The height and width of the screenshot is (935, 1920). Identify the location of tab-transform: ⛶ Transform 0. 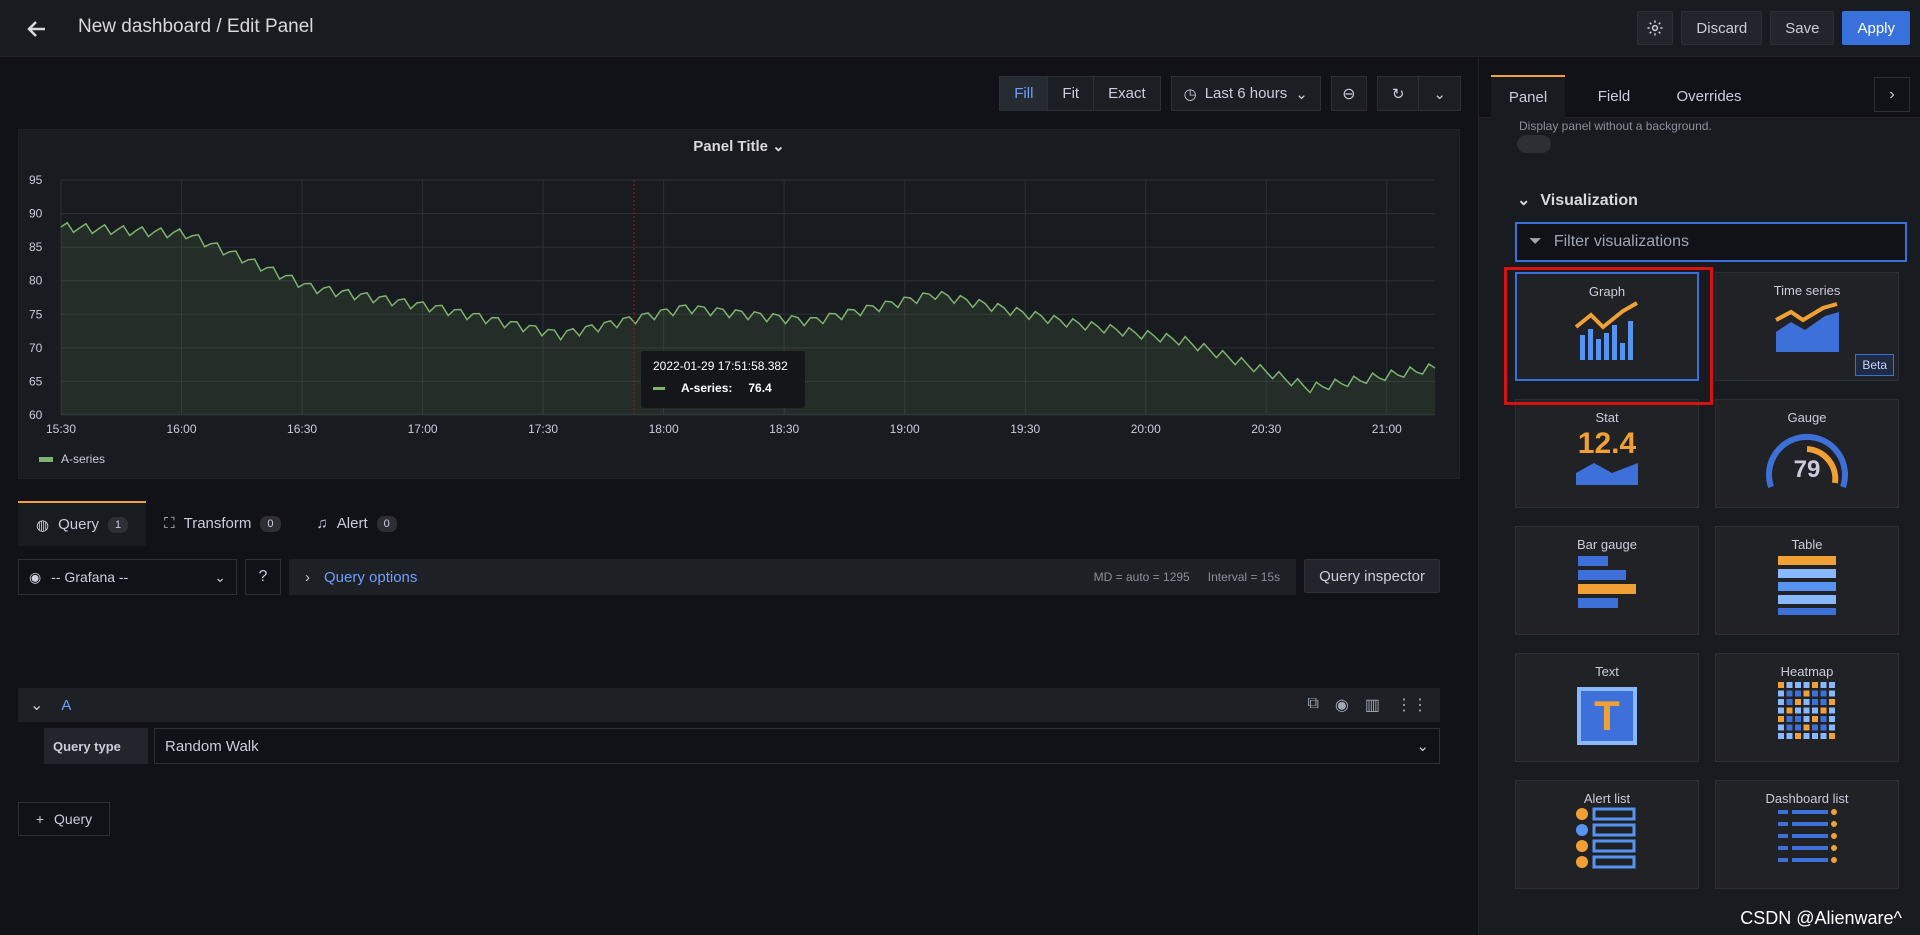
(222, 523).